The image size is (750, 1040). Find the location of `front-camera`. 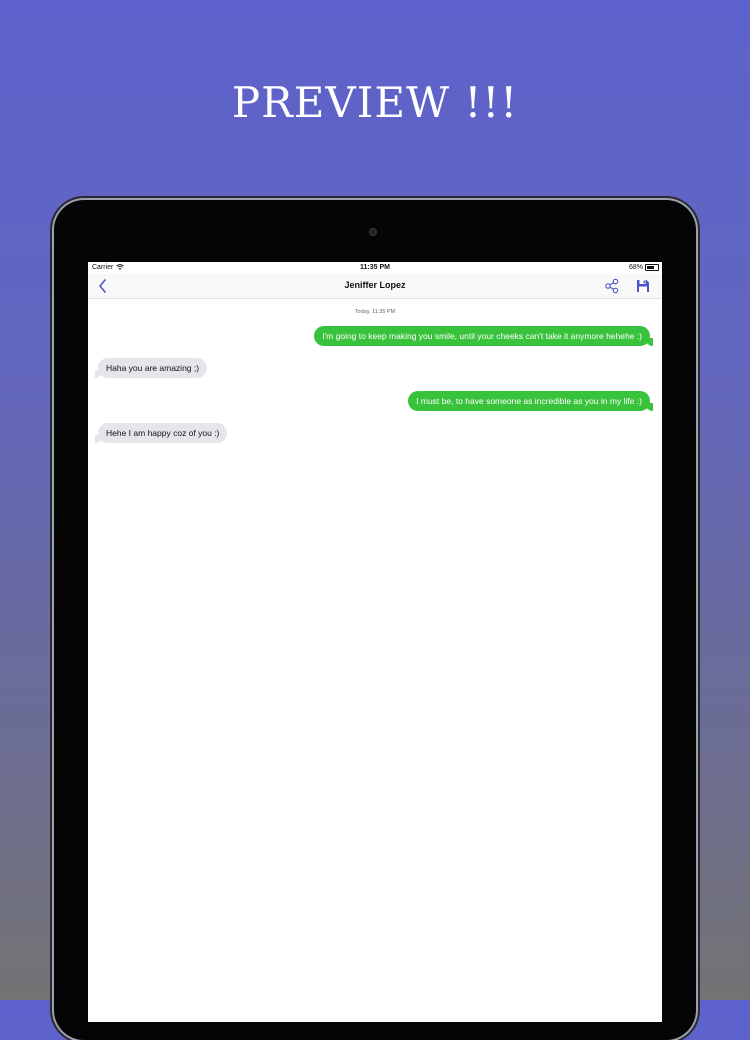

front-camera is located at coordinates (373, 232).